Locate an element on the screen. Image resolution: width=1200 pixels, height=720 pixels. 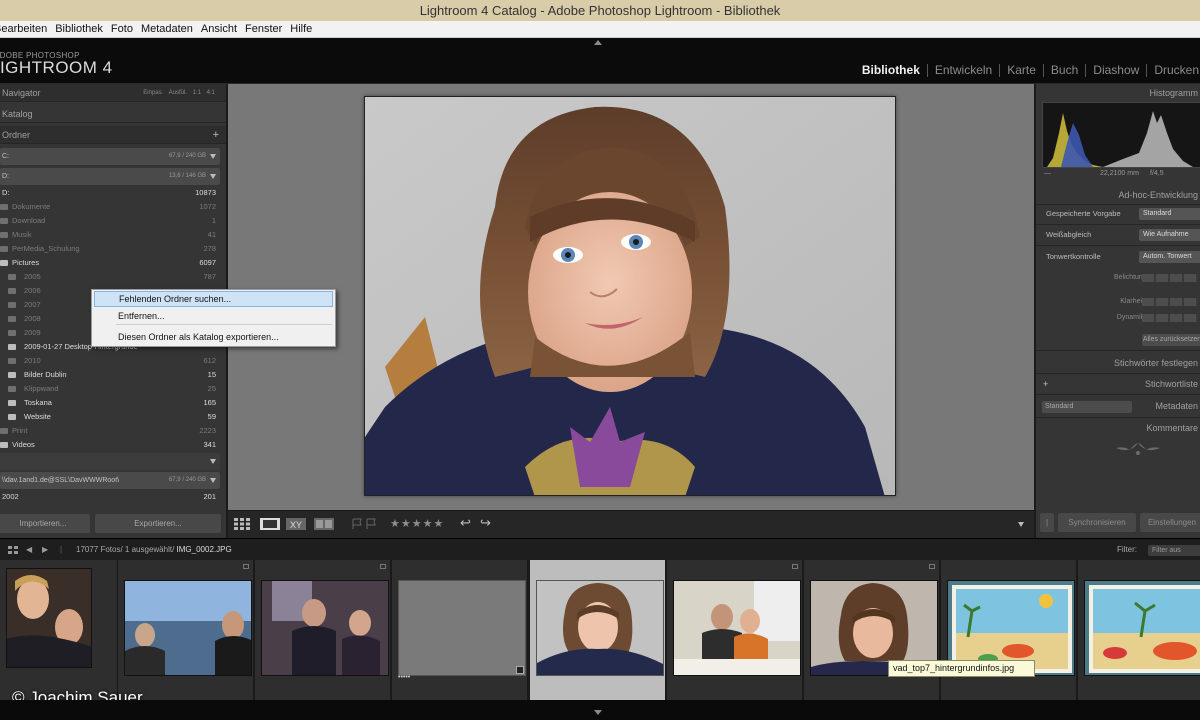
secondary-window-icon is located at coordinates (13, 550).